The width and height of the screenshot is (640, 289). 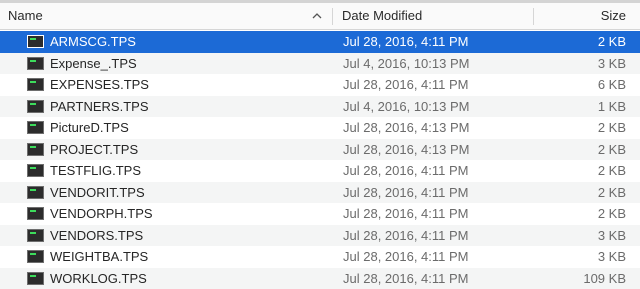 I want to click on column-header-size: Size, so click(x=613, y=16).